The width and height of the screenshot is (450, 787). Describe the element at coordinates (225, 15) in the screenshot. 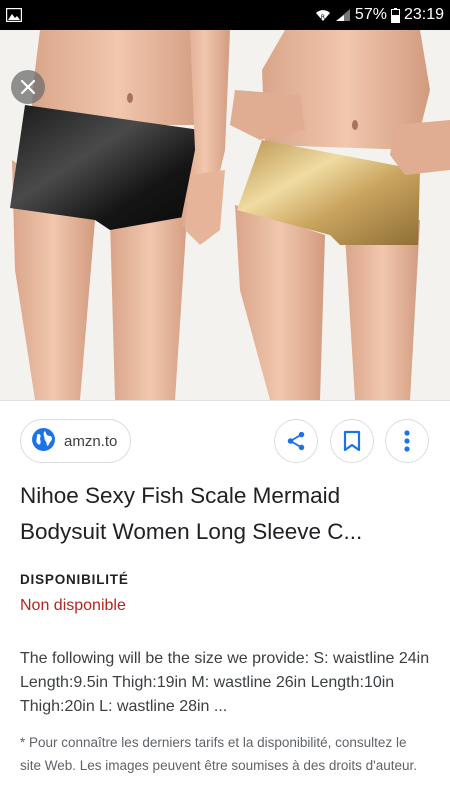

I see `status-bar: R 57% 23:19` at that location.